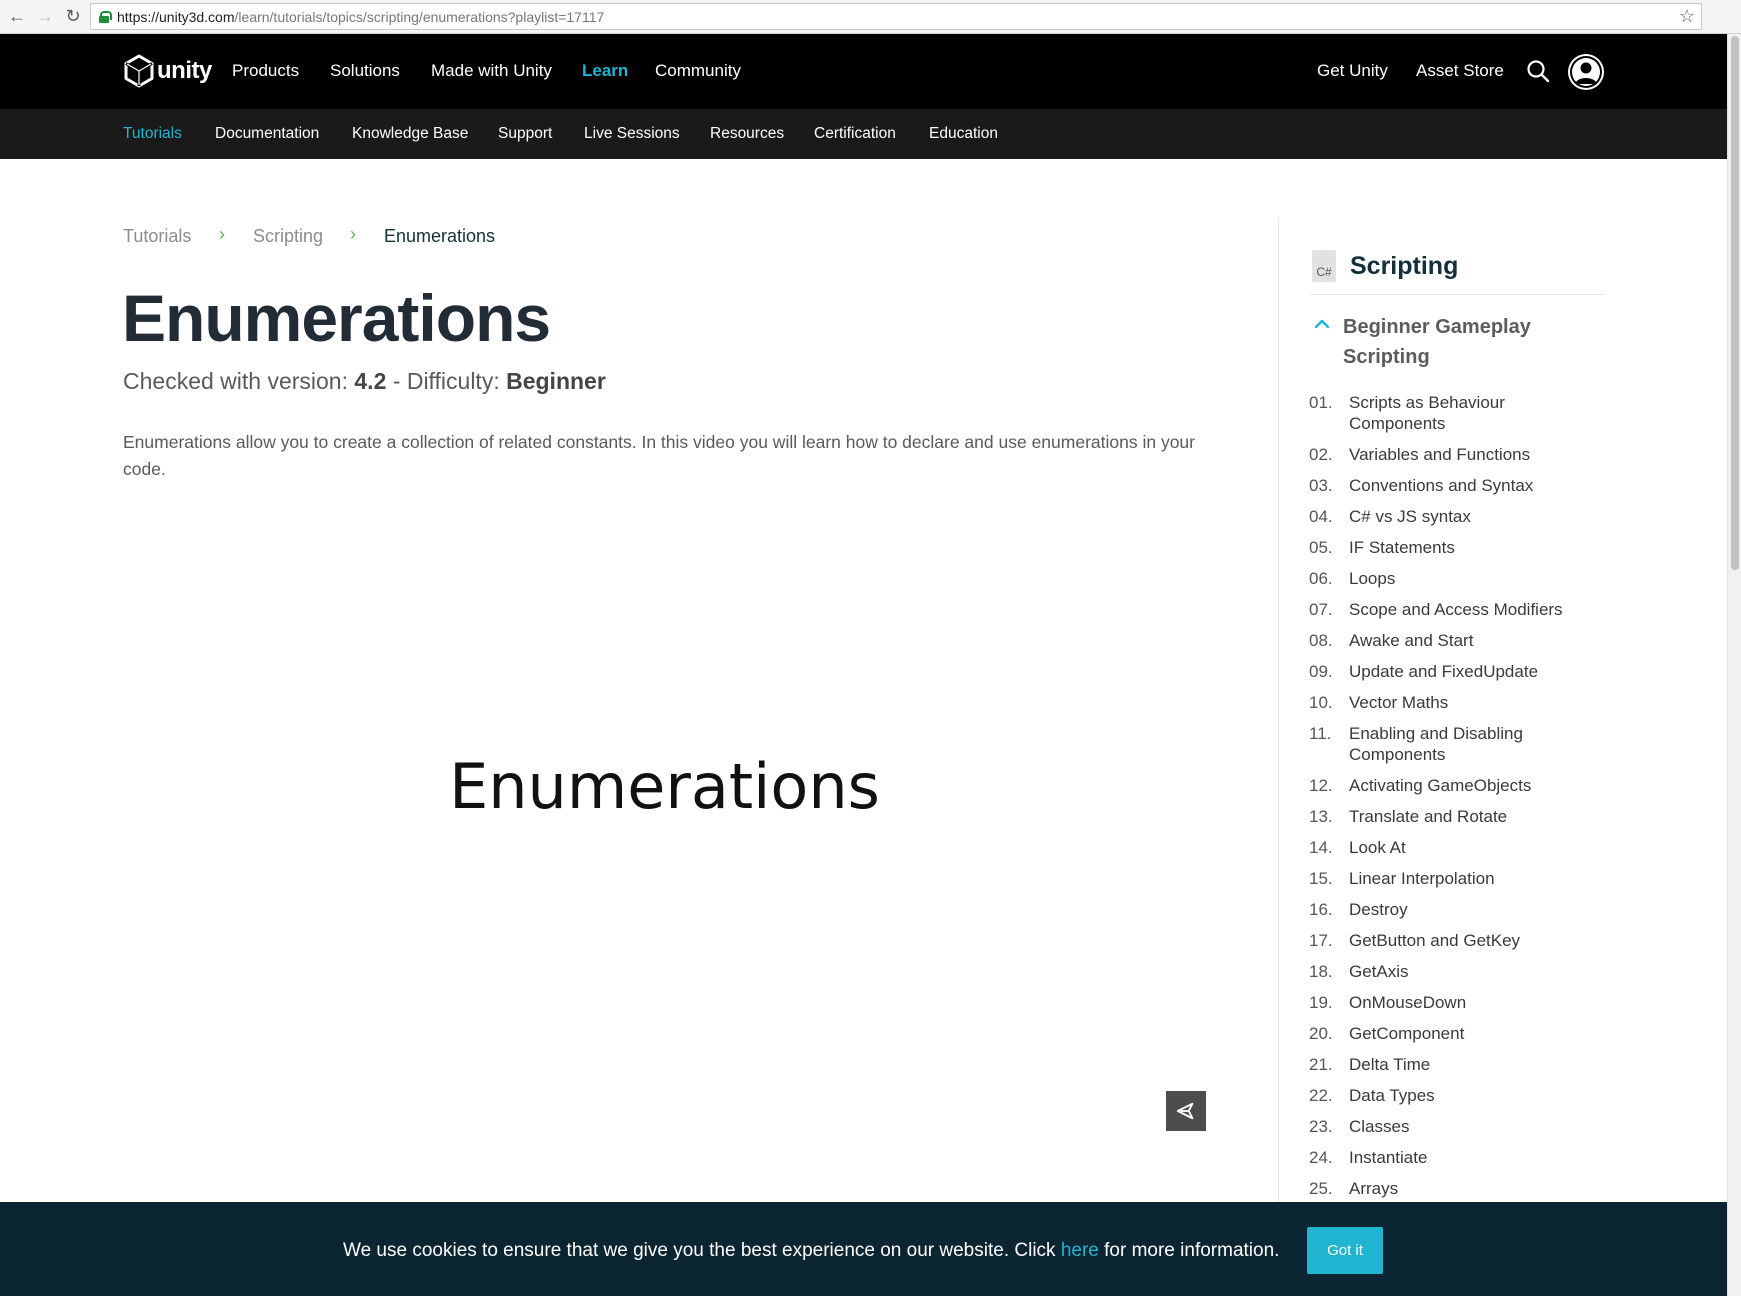 The image size is (1741, 1296). What do you see at coordinates (288, 236) in the screenshot?
I see `breadcrumb-scripting: Scripting` at bounding box center [288, 236].